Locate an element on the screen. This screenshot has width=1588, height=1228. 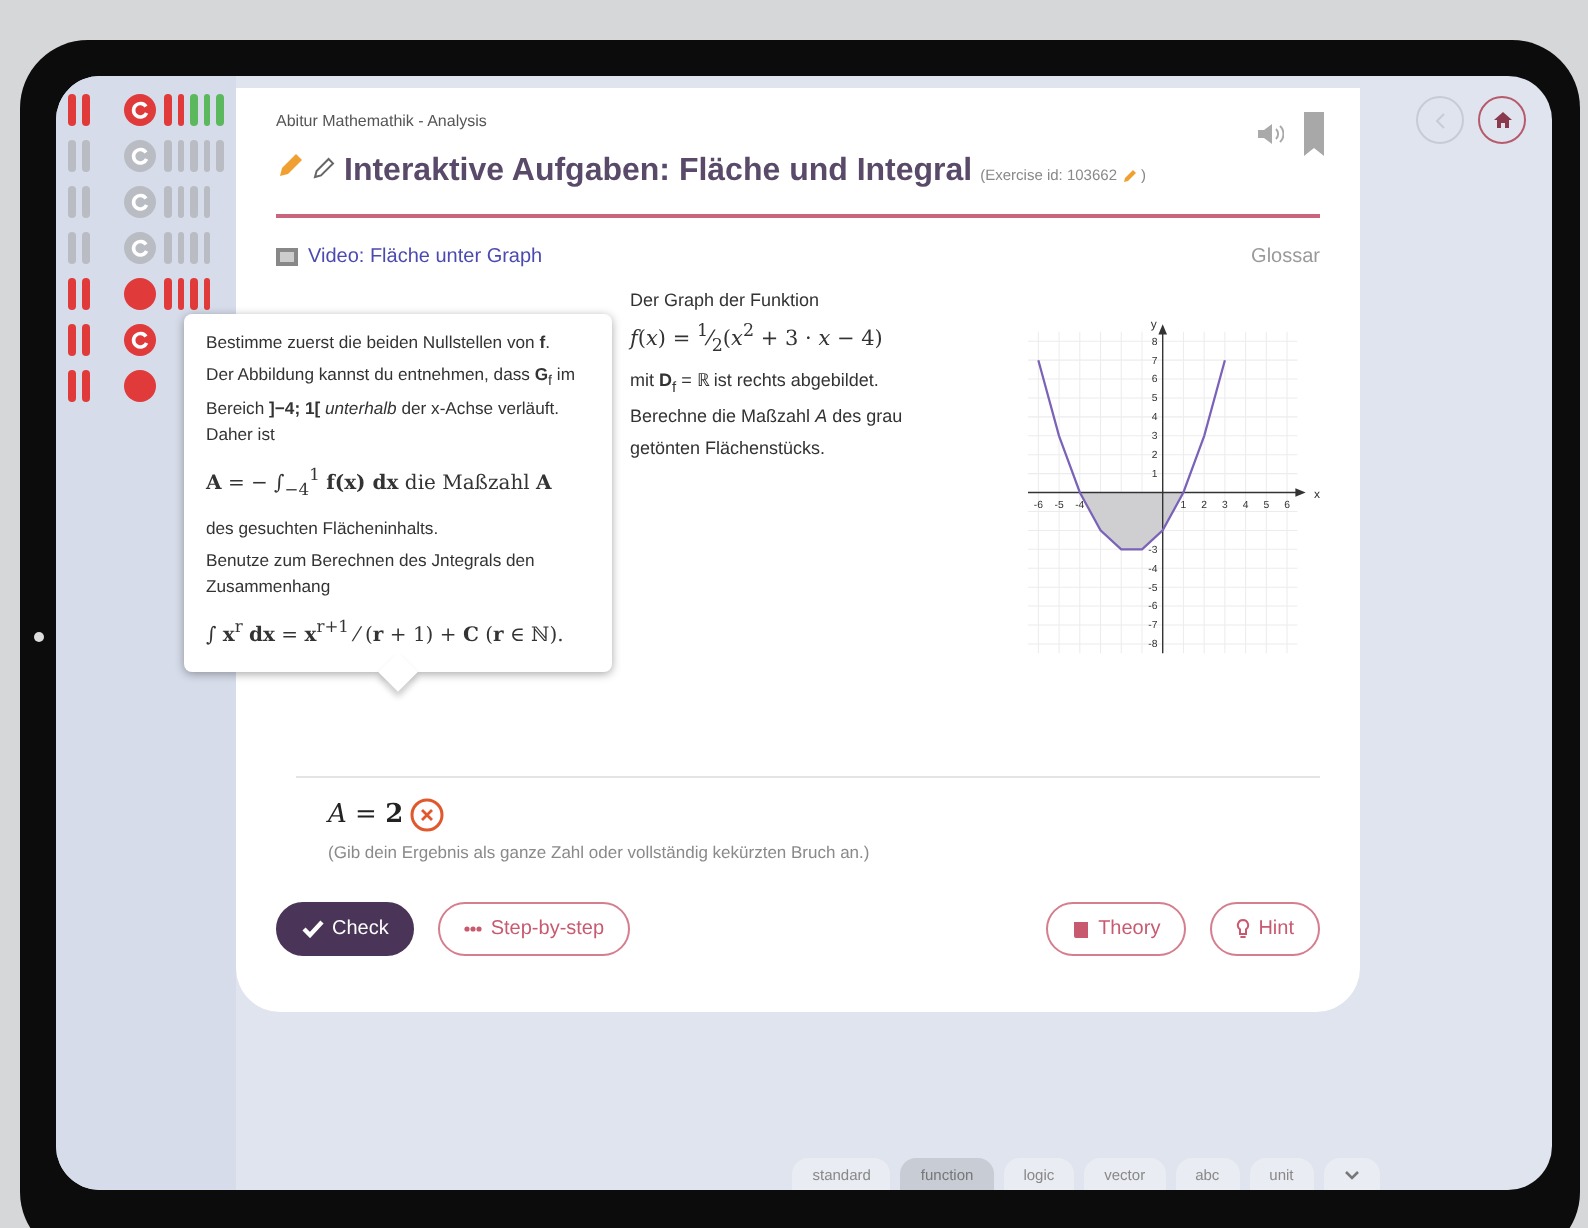
hint-button: Hint is located at coordinates (1265, 929).